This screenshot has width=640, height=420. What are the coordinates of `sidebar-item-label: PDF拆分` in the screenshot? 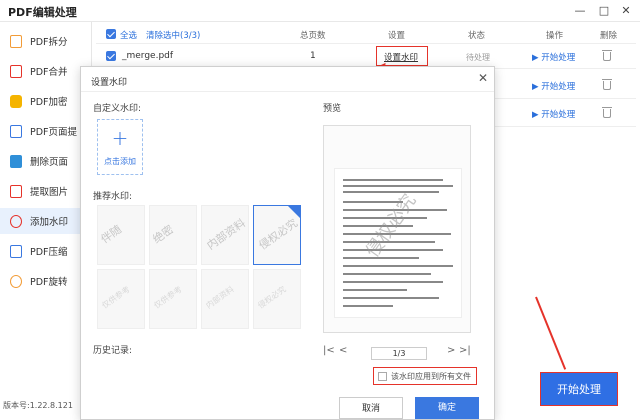 It's located at (49, 42).